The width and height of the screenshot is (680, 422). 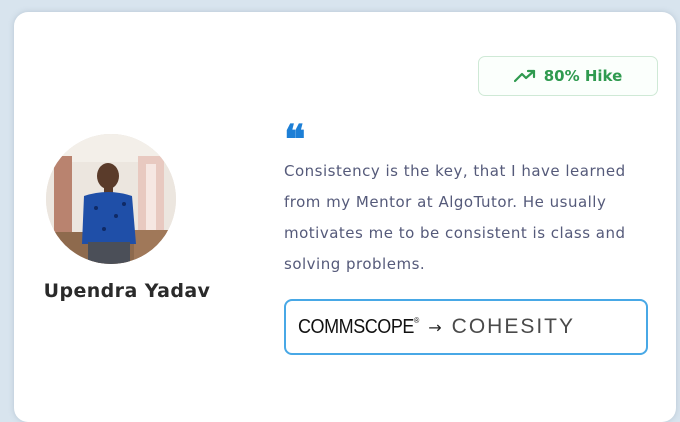 I want to click on company-transition: COMMSCOPE® → COHESITY, so click(x=466, y=327).